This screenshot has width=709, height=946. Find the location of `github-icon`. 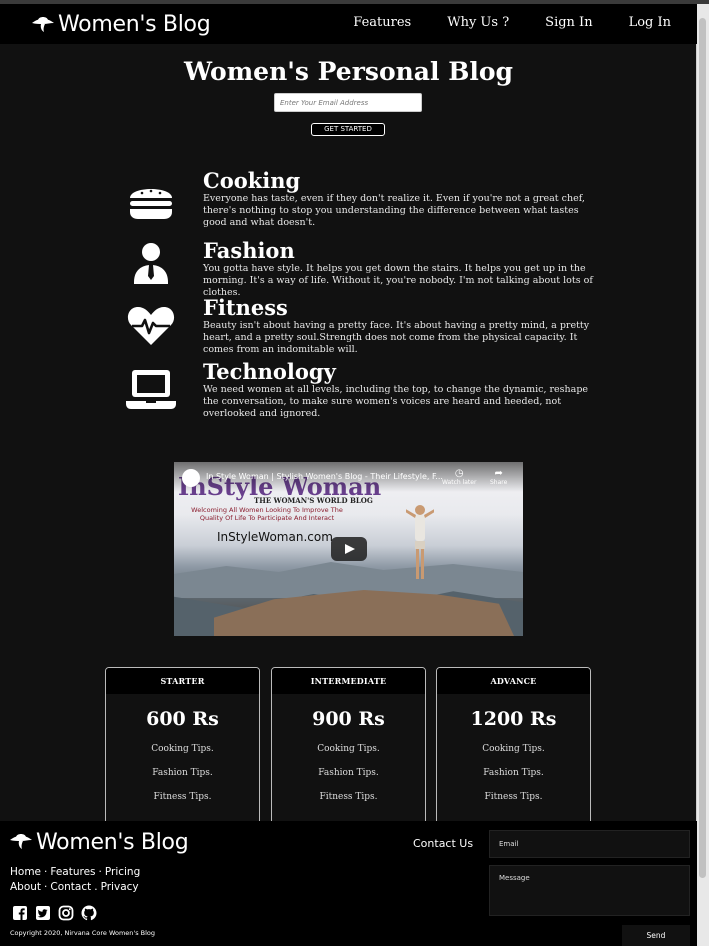

github-icon is located at coordinates (89, 913).